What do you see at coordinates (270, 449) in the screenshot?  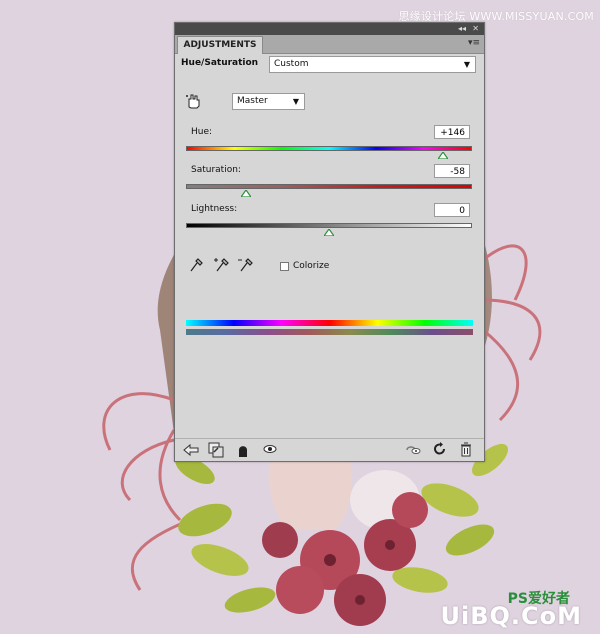 I see `eye-icon` at bounding box center [270, 449].